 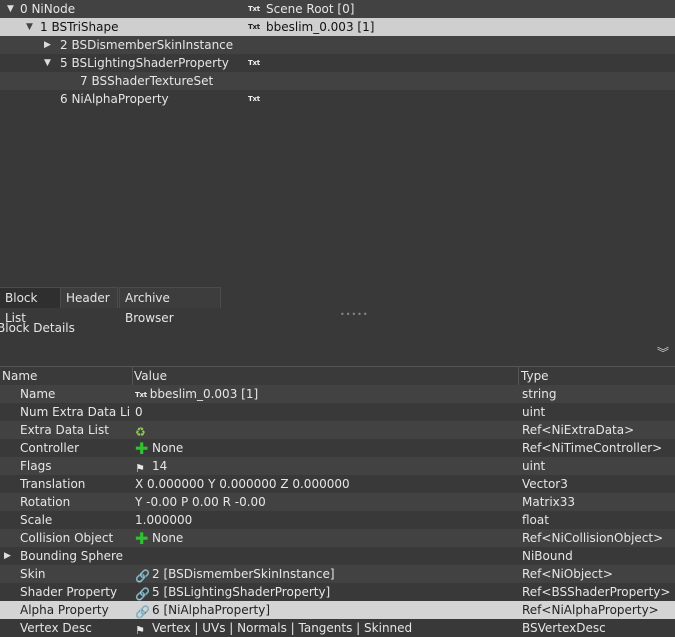 What do you see at coordinates (160, 466) in the screenshot?
I see `property-value: 14` at bounding box center [160, 466].